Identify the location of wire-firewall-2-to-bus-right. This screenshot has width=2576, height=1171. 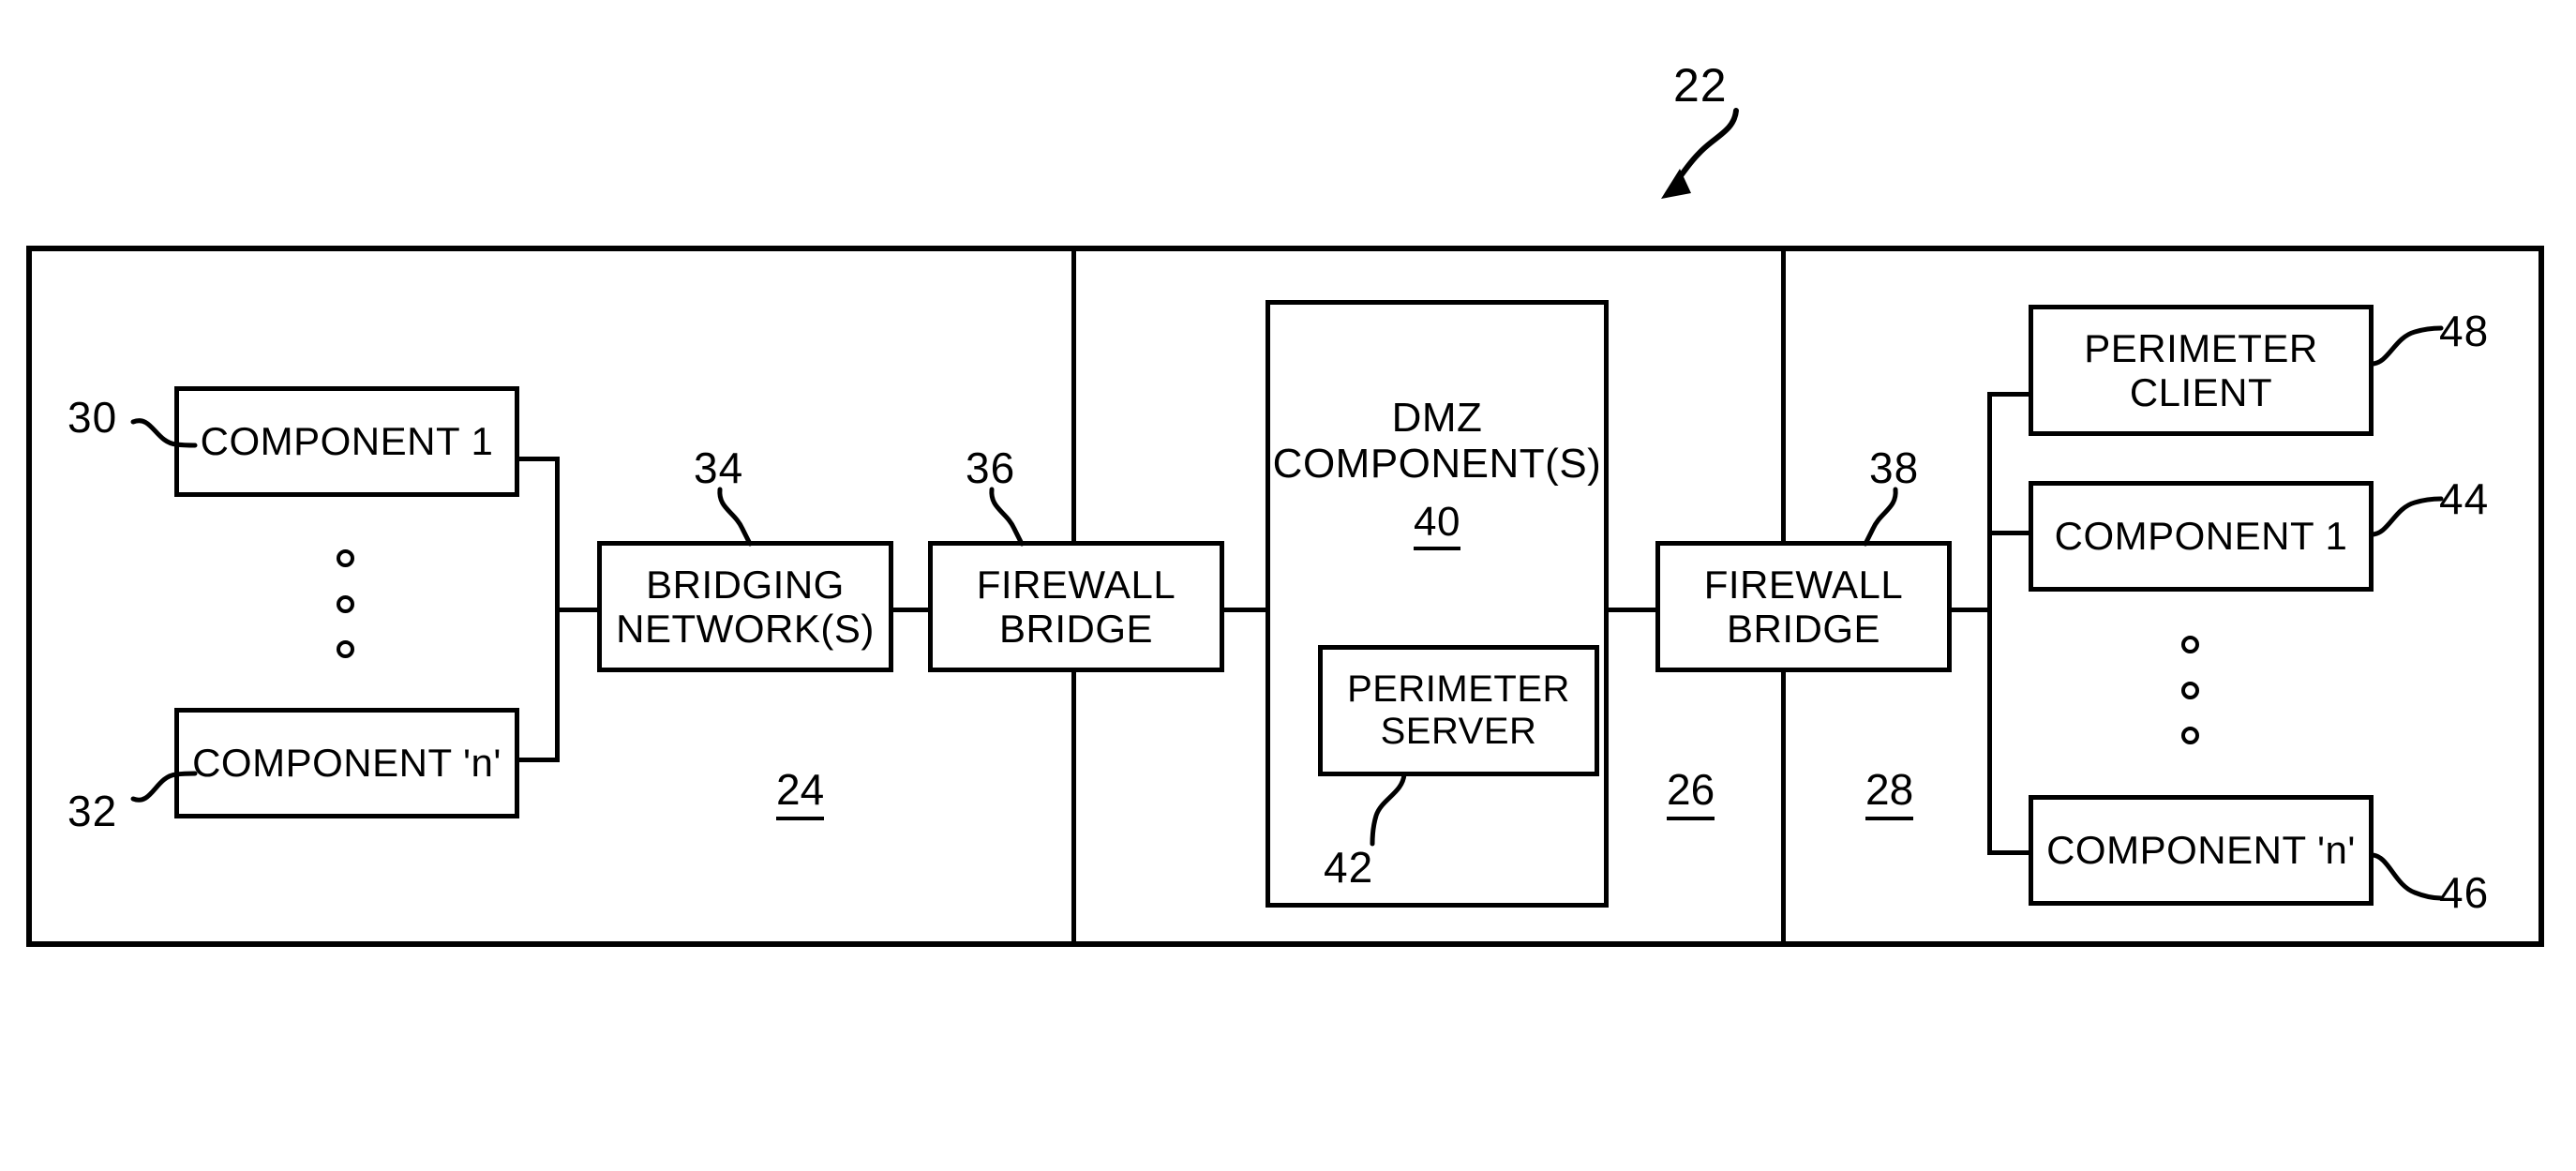
(1970, 610).